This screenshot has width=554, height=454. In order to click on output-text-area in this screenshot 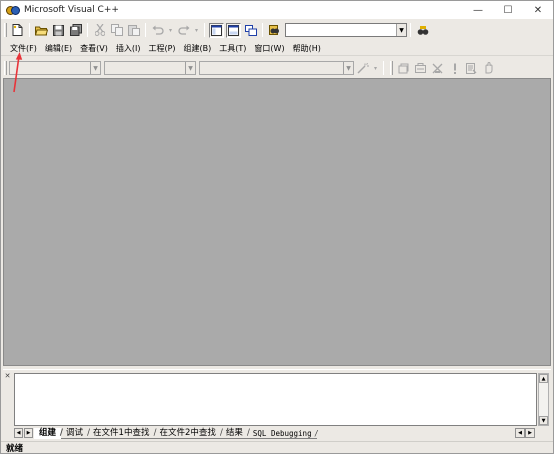, I will do `click(275, 399)`.